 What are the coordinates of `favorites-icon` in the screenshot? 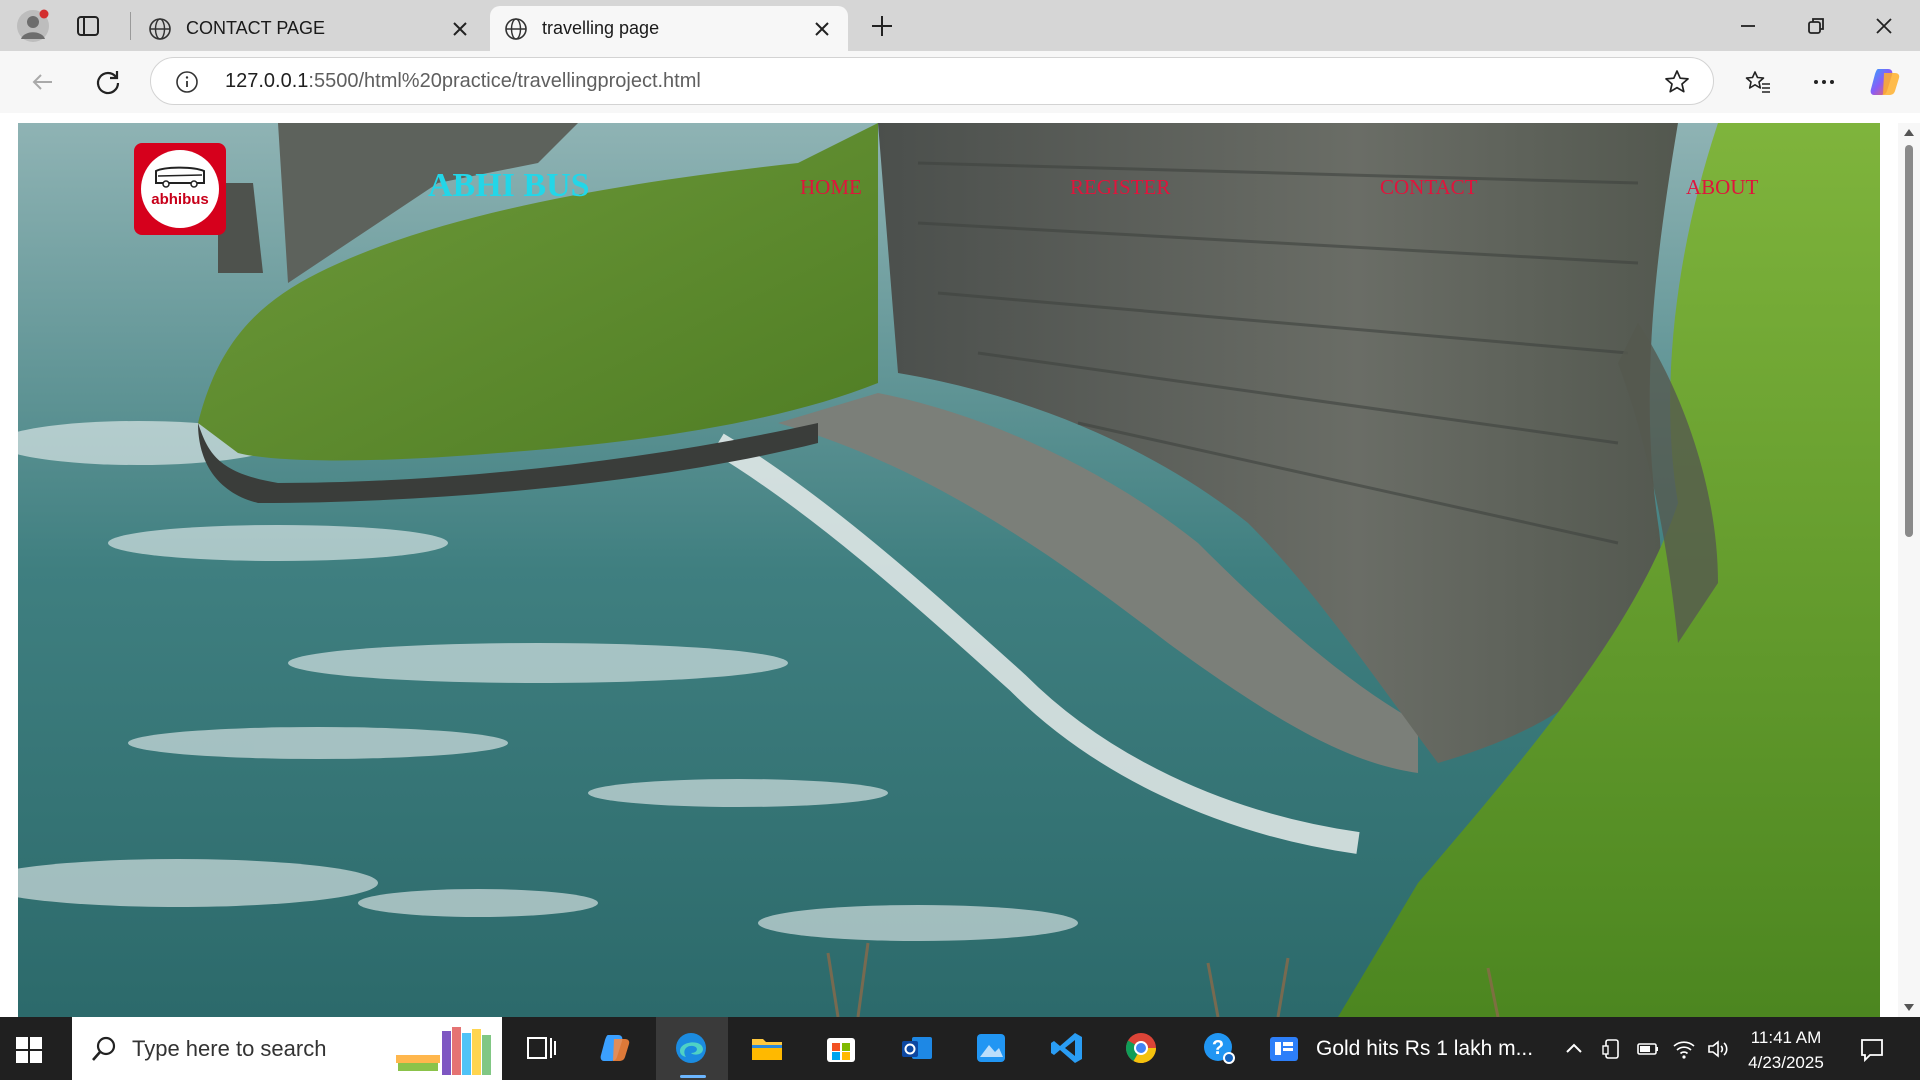 It's located at (1758, 82).